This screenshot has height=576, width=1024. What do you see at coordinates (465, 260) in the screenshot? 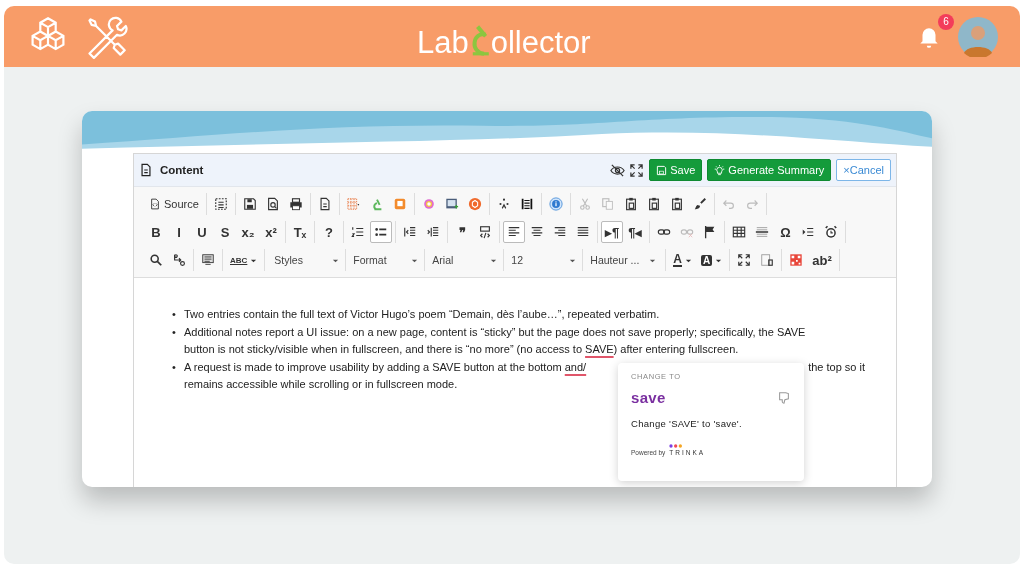
I see `dropdown: Arial` at bounding box center [465, 260].